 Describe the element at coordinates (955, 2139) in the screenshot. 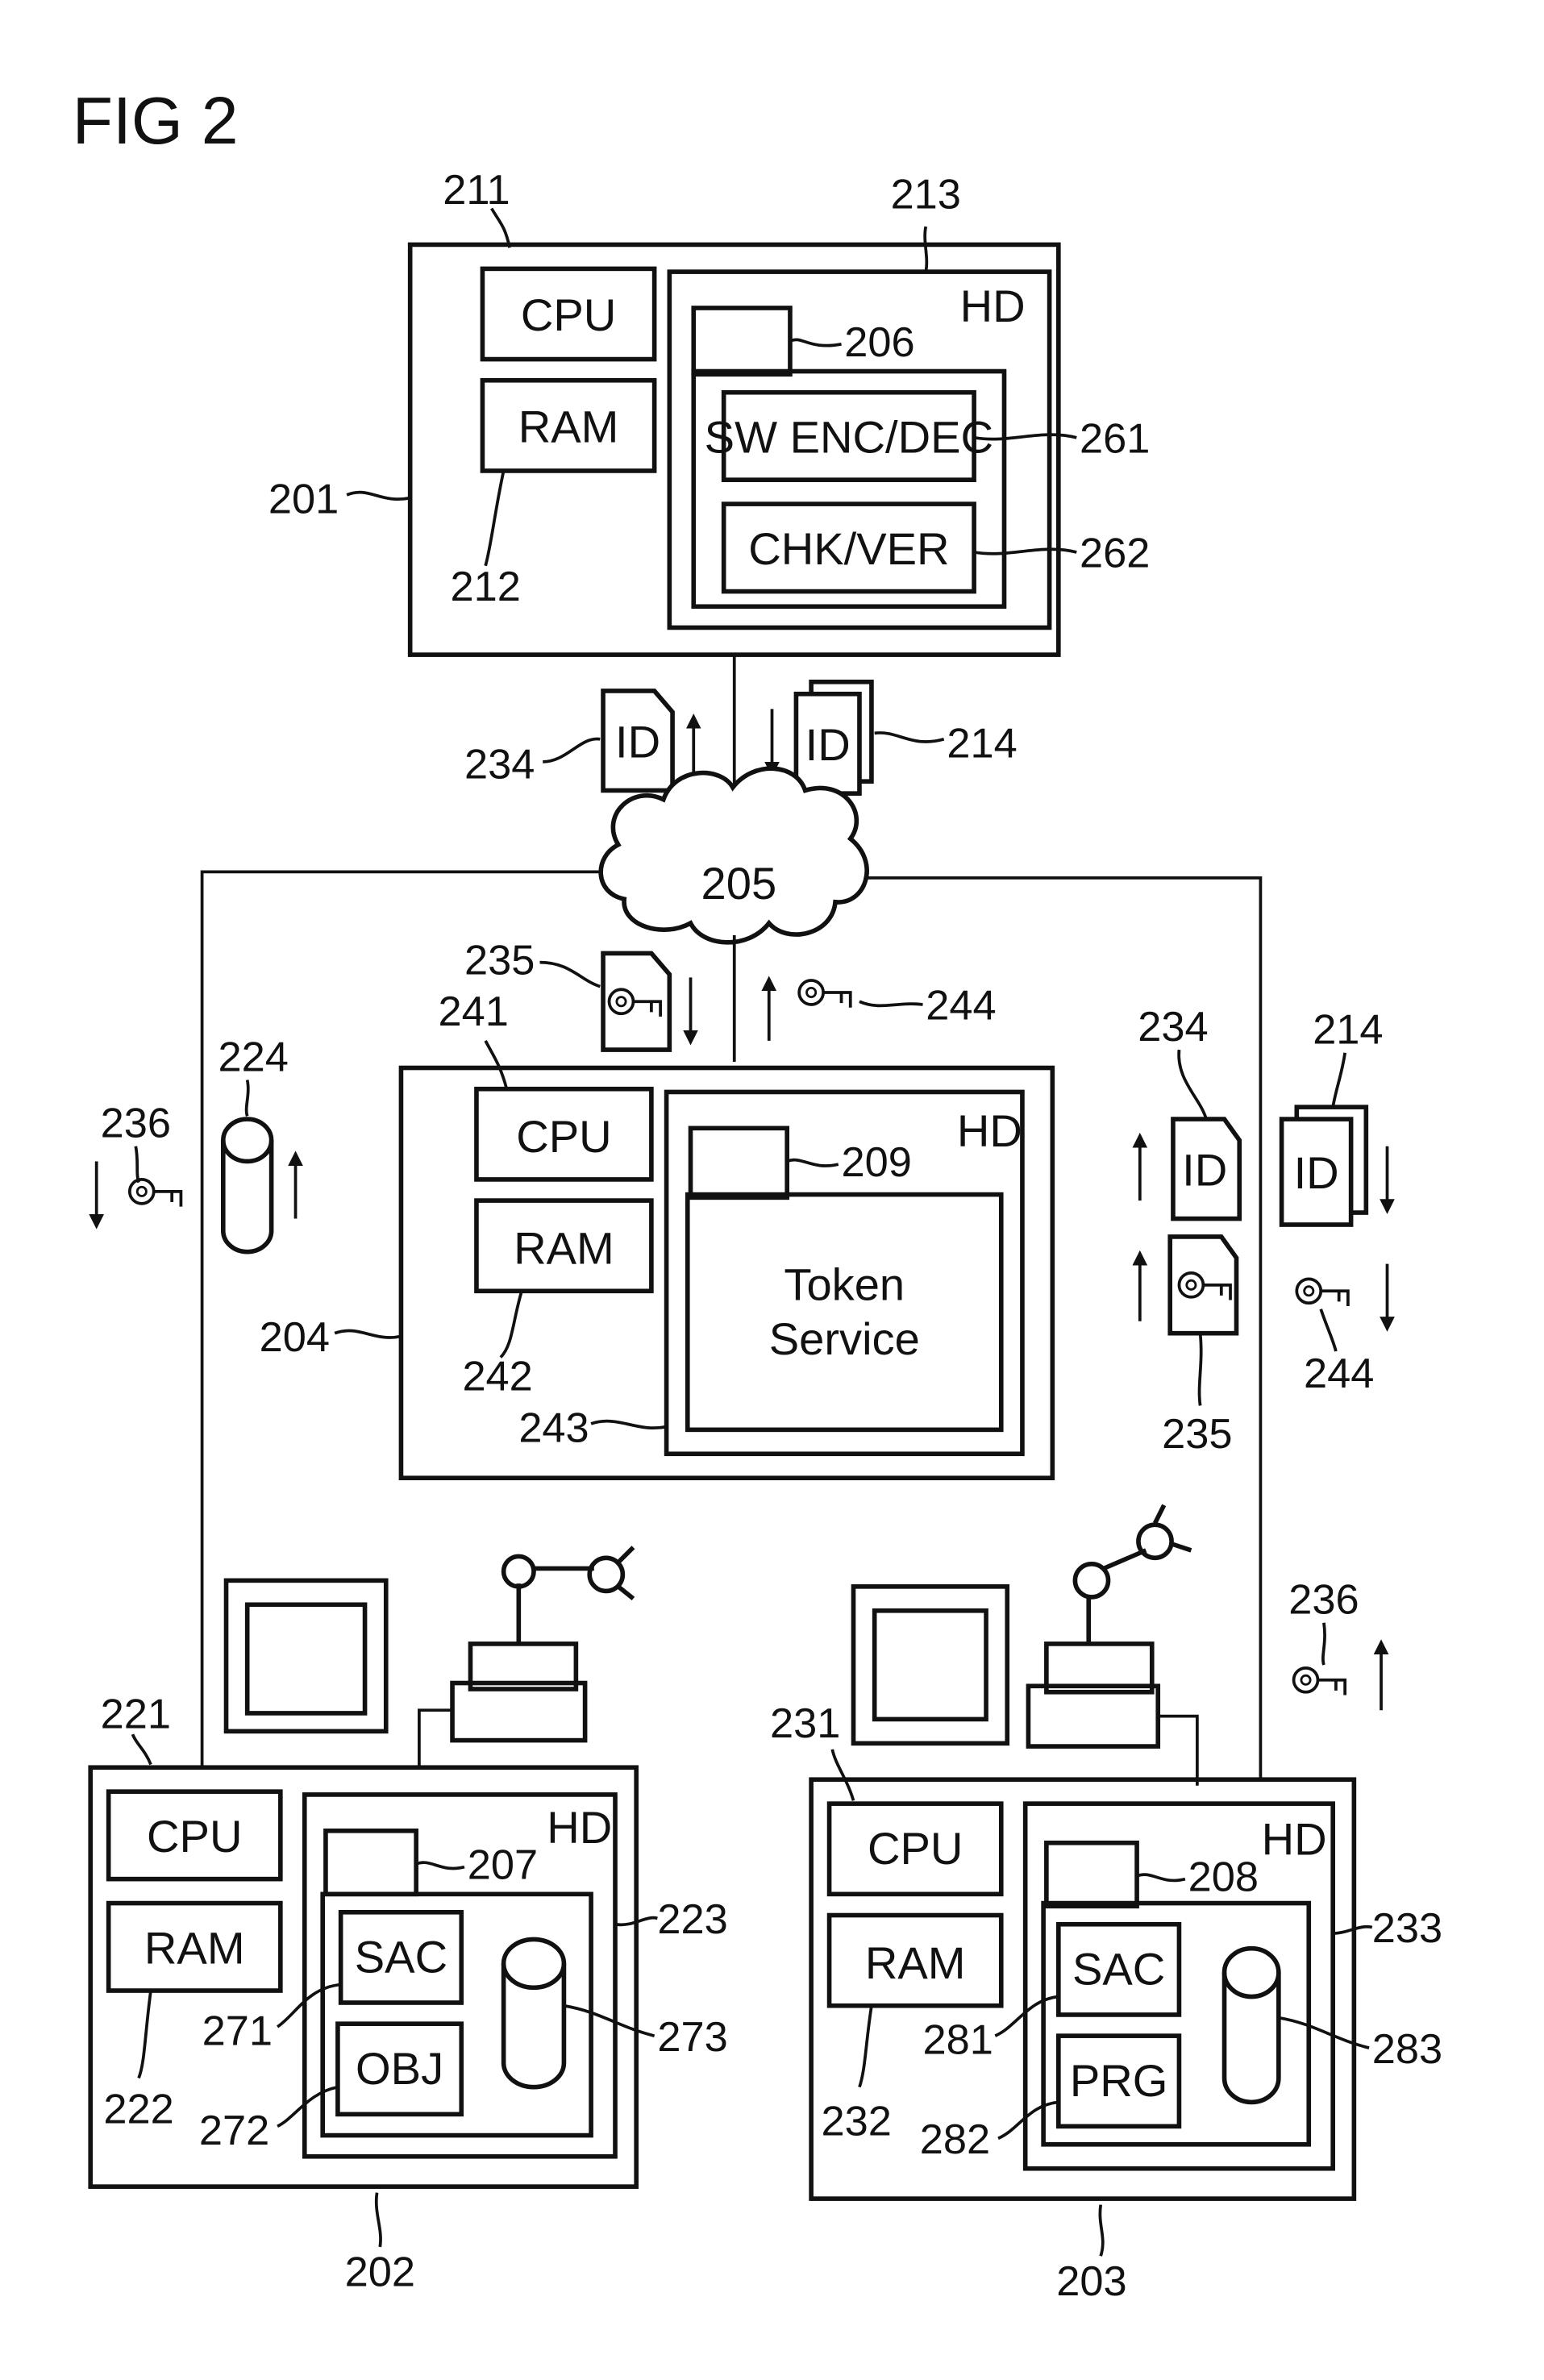

I see `ref-282: 282` at that location.